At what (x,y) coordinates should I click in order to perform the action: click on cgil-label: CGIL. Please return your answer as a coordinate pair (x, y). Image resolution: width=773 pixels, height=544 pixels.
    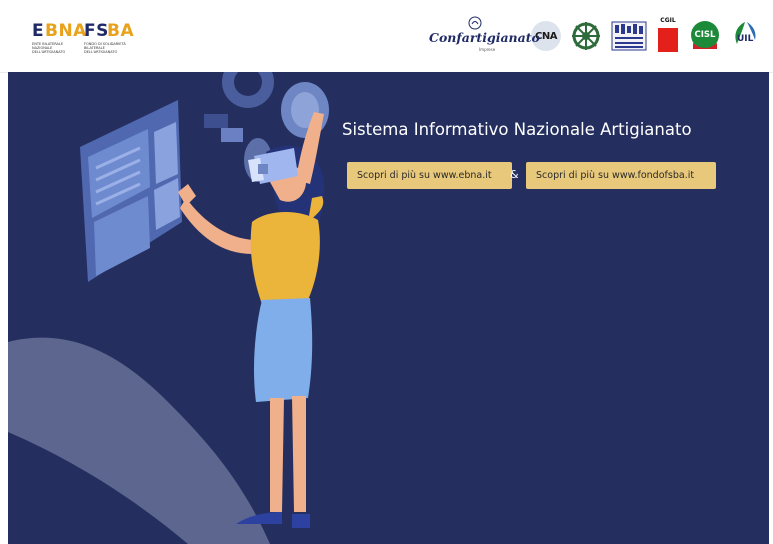
    Looking at the image, I should click on (668, 20).